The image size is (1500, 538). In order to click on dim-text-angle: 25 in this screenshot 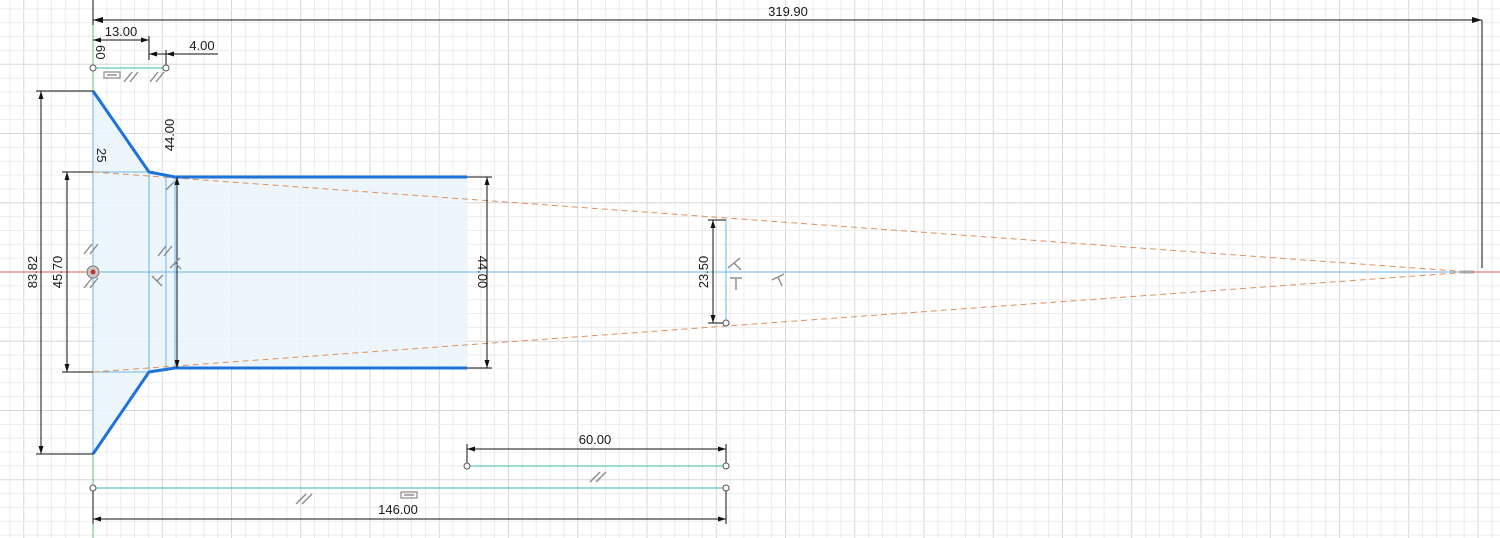, I will do `click(101, 155)`.